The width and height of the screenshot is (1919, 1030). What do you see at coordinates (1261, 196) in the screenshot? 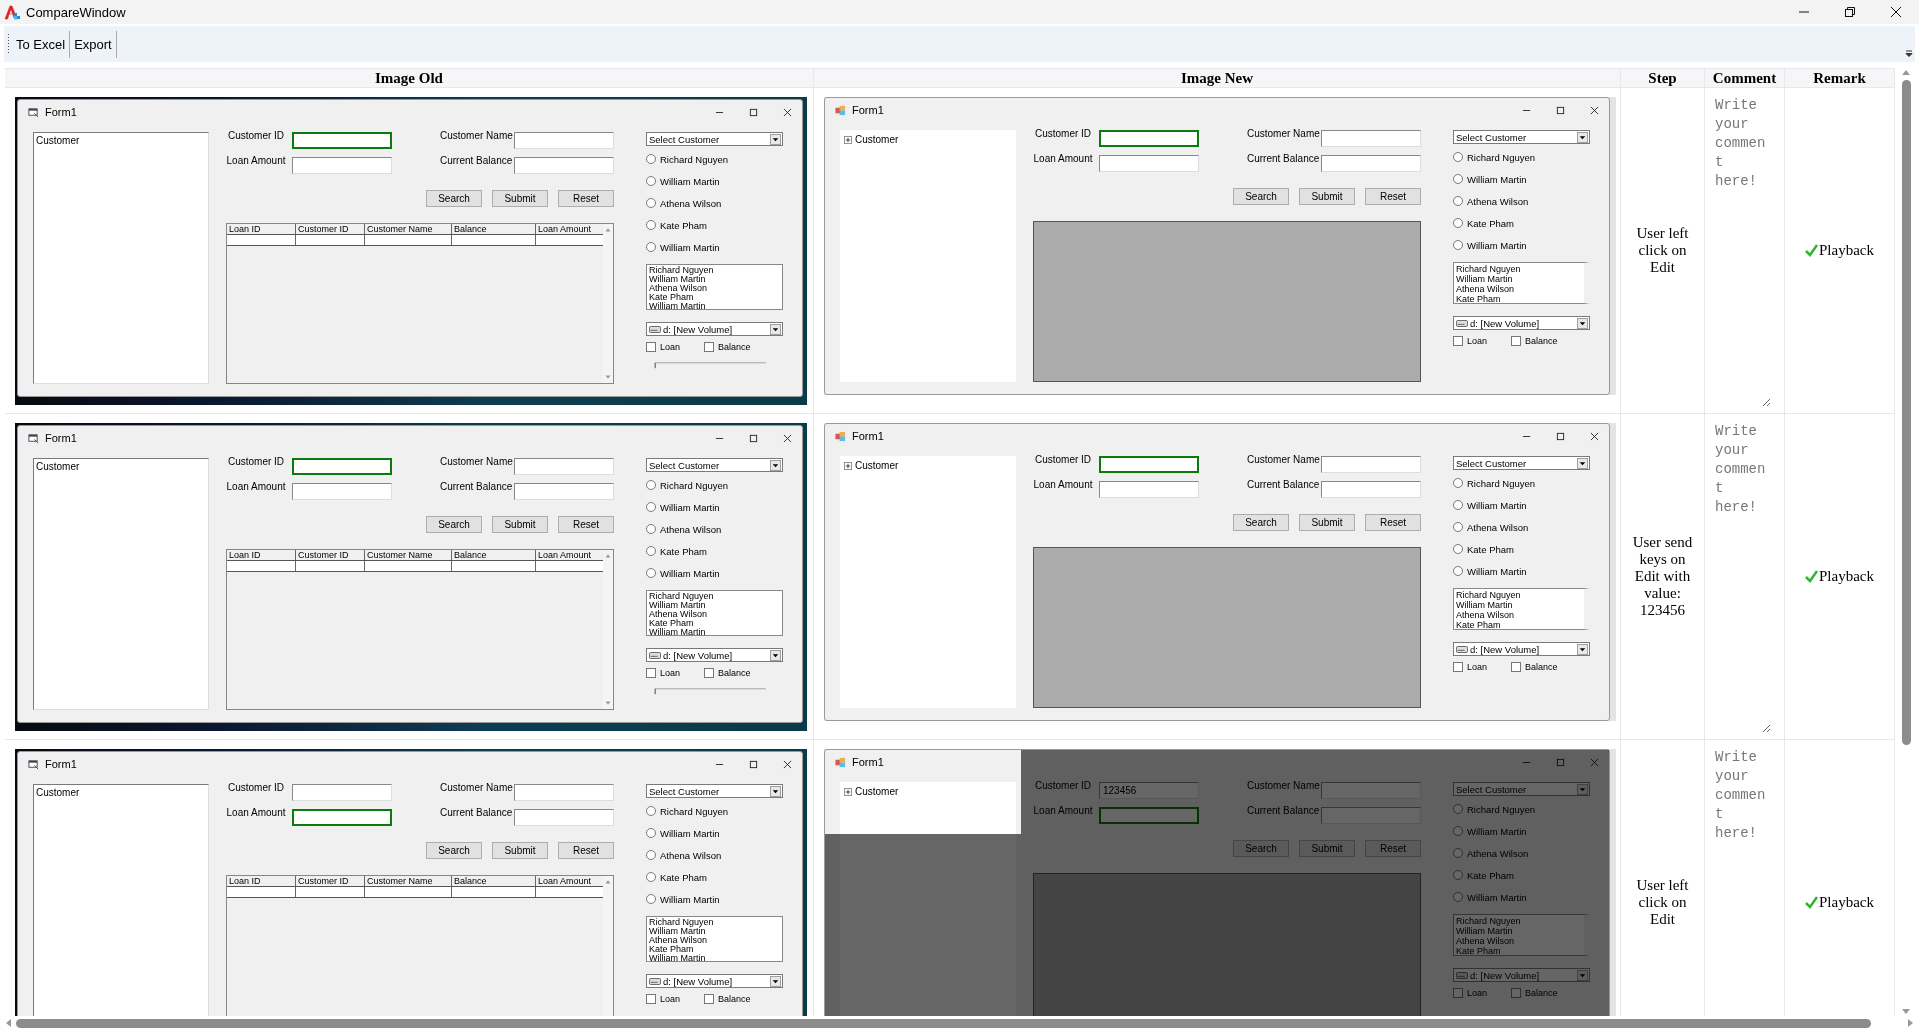
I see `form-button: Search` at bounding box center [1261, 196].